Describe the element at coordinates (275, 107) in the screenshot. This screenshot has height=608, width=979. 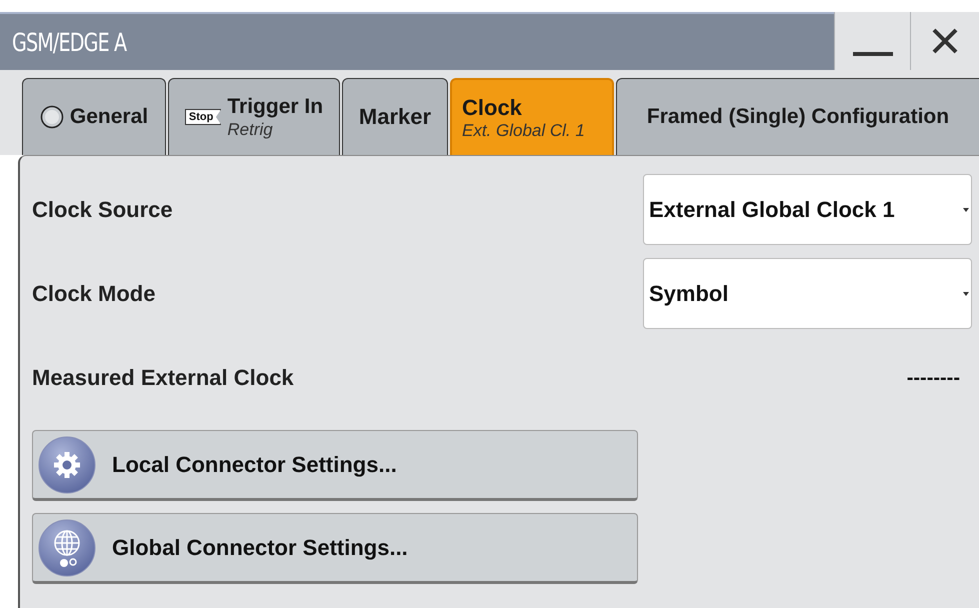
I see `tab-label: Trigger In` at that location.